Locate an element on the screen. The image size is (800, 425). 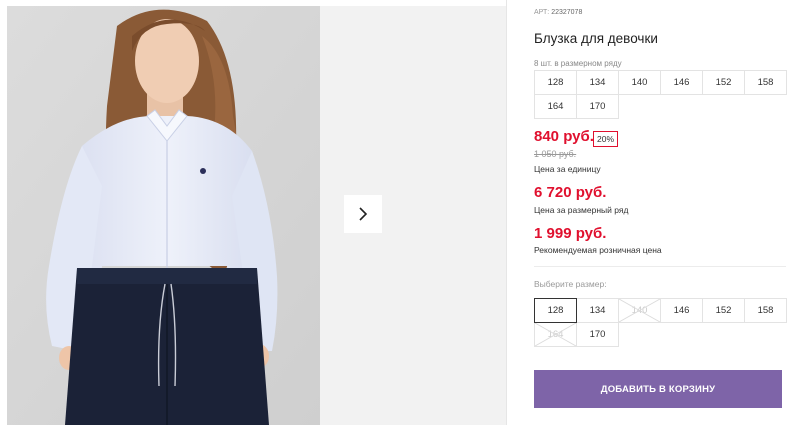
size-option-128: 128 is located at coordinates (555, 310).